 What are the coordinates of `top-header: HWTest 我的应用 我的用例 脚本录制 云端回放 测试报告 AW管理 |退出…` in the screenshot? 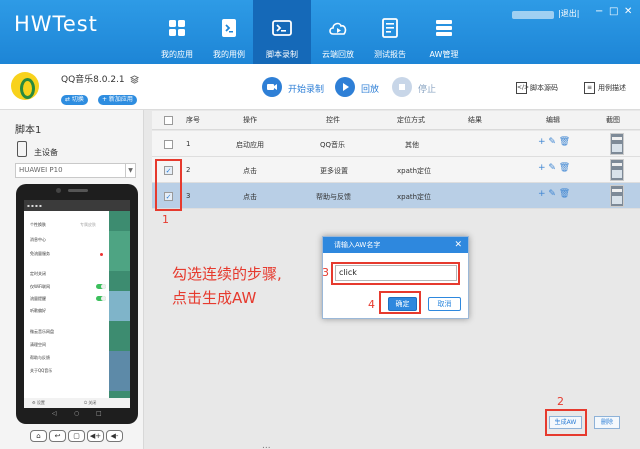 It's located at (320, 32).